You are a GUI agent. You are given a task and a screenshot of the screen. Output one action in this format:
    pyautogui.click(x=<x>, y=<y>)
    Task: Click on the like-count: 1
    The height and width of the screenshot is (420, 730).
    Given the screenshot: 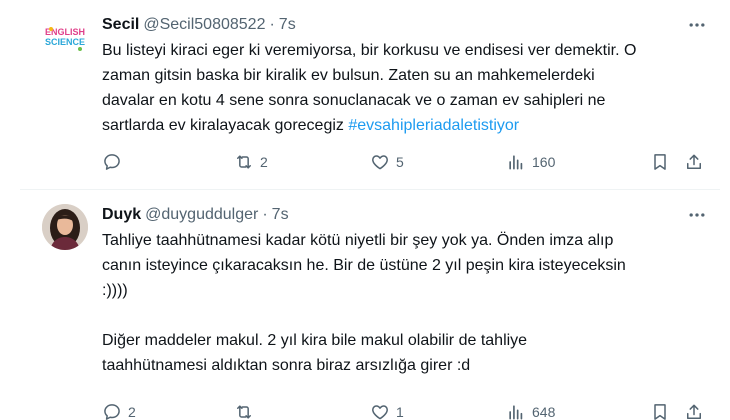 What is the action you would take?
    pyautogui.click(x=400, y=412)
    